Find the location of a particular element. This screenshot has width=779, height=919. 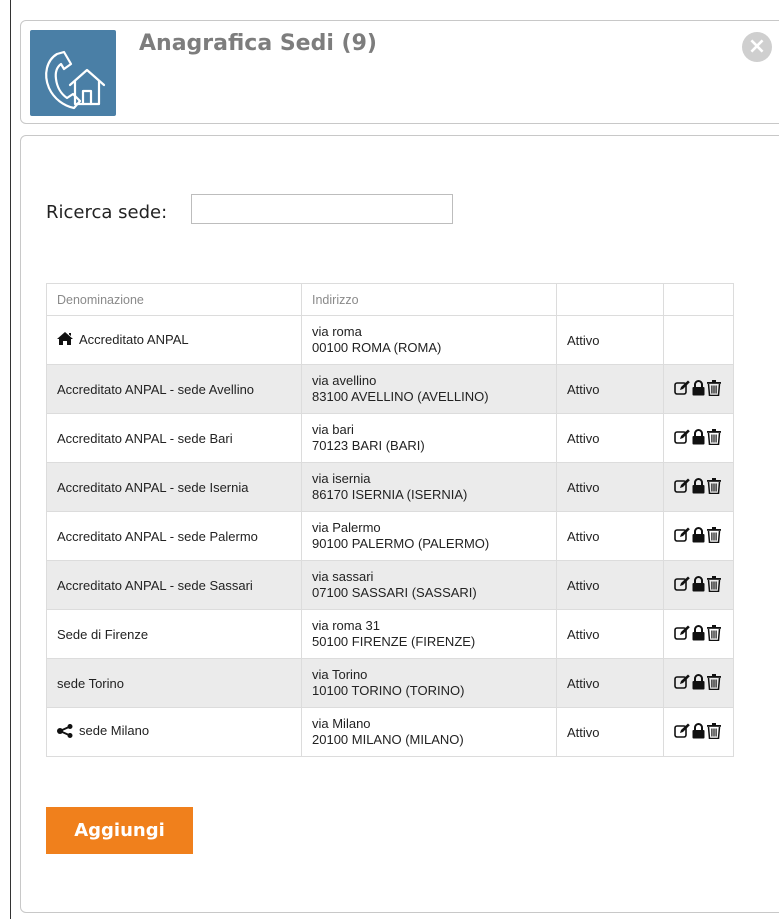

row-name: Accreditato ANPAL - sede Isernia is located at coordinates (174, 487).